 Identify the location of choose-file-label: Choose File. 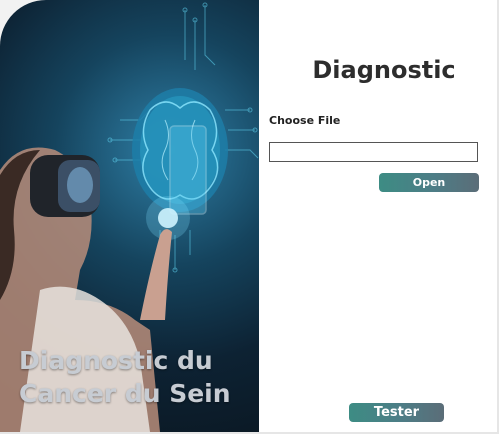
(305, 120).